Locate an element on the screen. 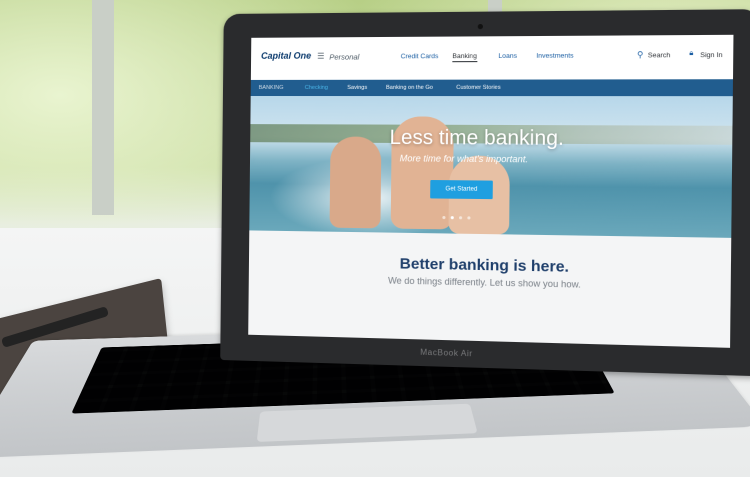 The width and height of the screenshot is (750, 477). subnav-section-label: BANKING is located at coordinates (271, 87).